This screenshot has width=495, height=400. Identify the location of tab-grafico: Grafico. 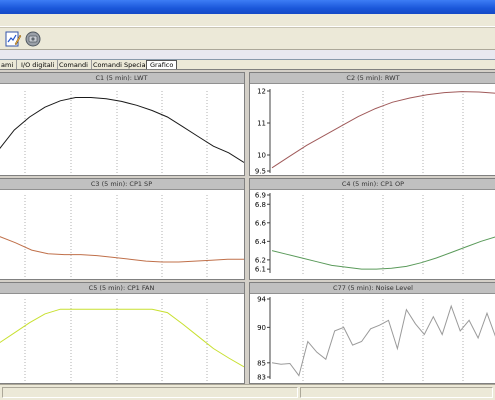
(162, 64).